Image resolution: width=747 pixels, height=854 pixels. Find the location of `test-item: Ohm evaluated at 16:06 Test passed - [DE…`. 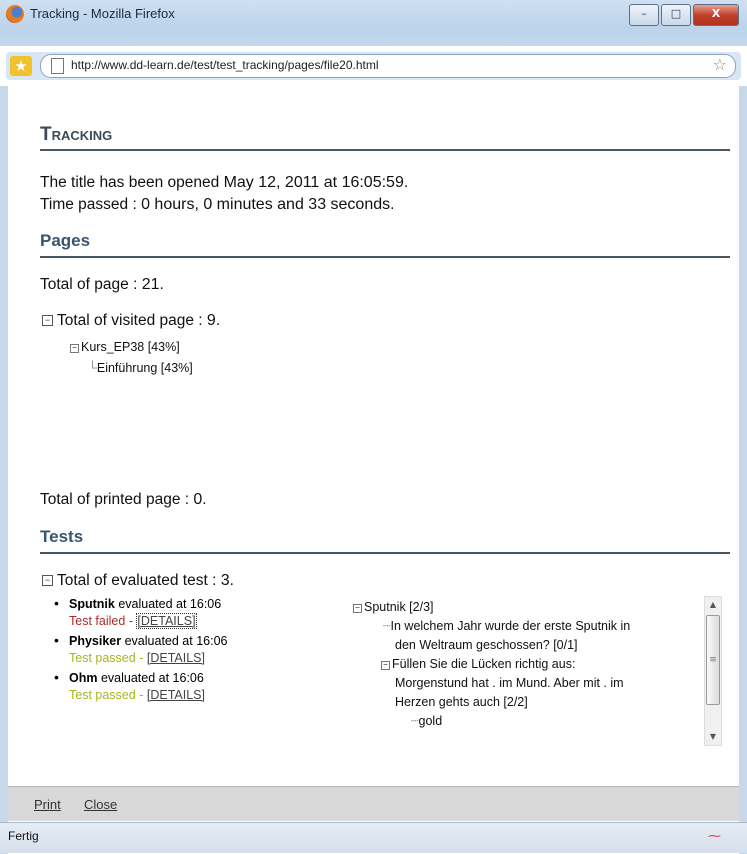

test-item: Ohm evaluated at 16:06 Test passed - [DE… is located at coordinates (140, 686).